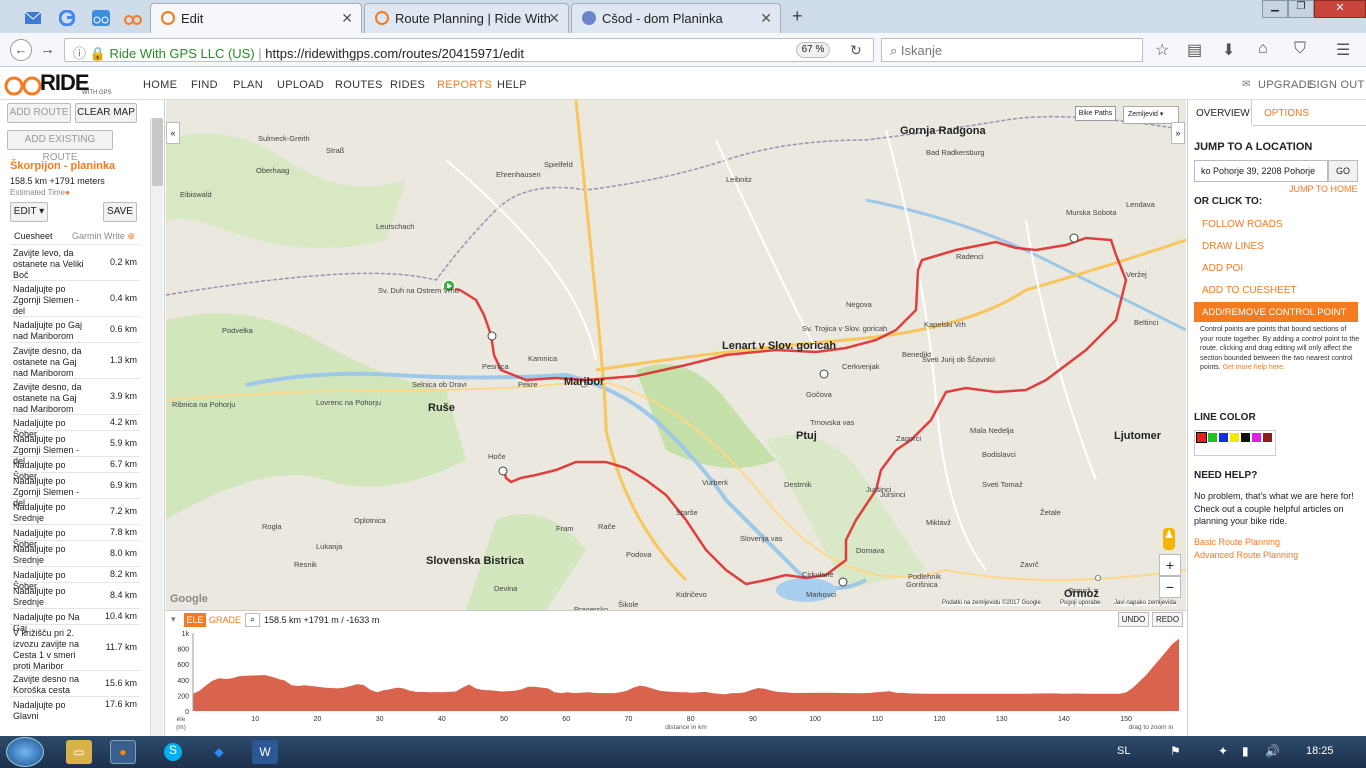 The height and width of the screenshot is (768, 1366). Describe the element at coordinates (1169, 539) in the screenshot. I see `pegman-icon: ♟` at that location.